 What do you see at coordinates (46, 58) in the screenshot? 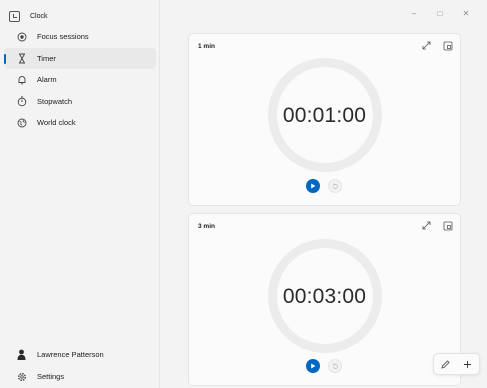
I see `nav-item-label: Timer` at bounding box center [46, 58].